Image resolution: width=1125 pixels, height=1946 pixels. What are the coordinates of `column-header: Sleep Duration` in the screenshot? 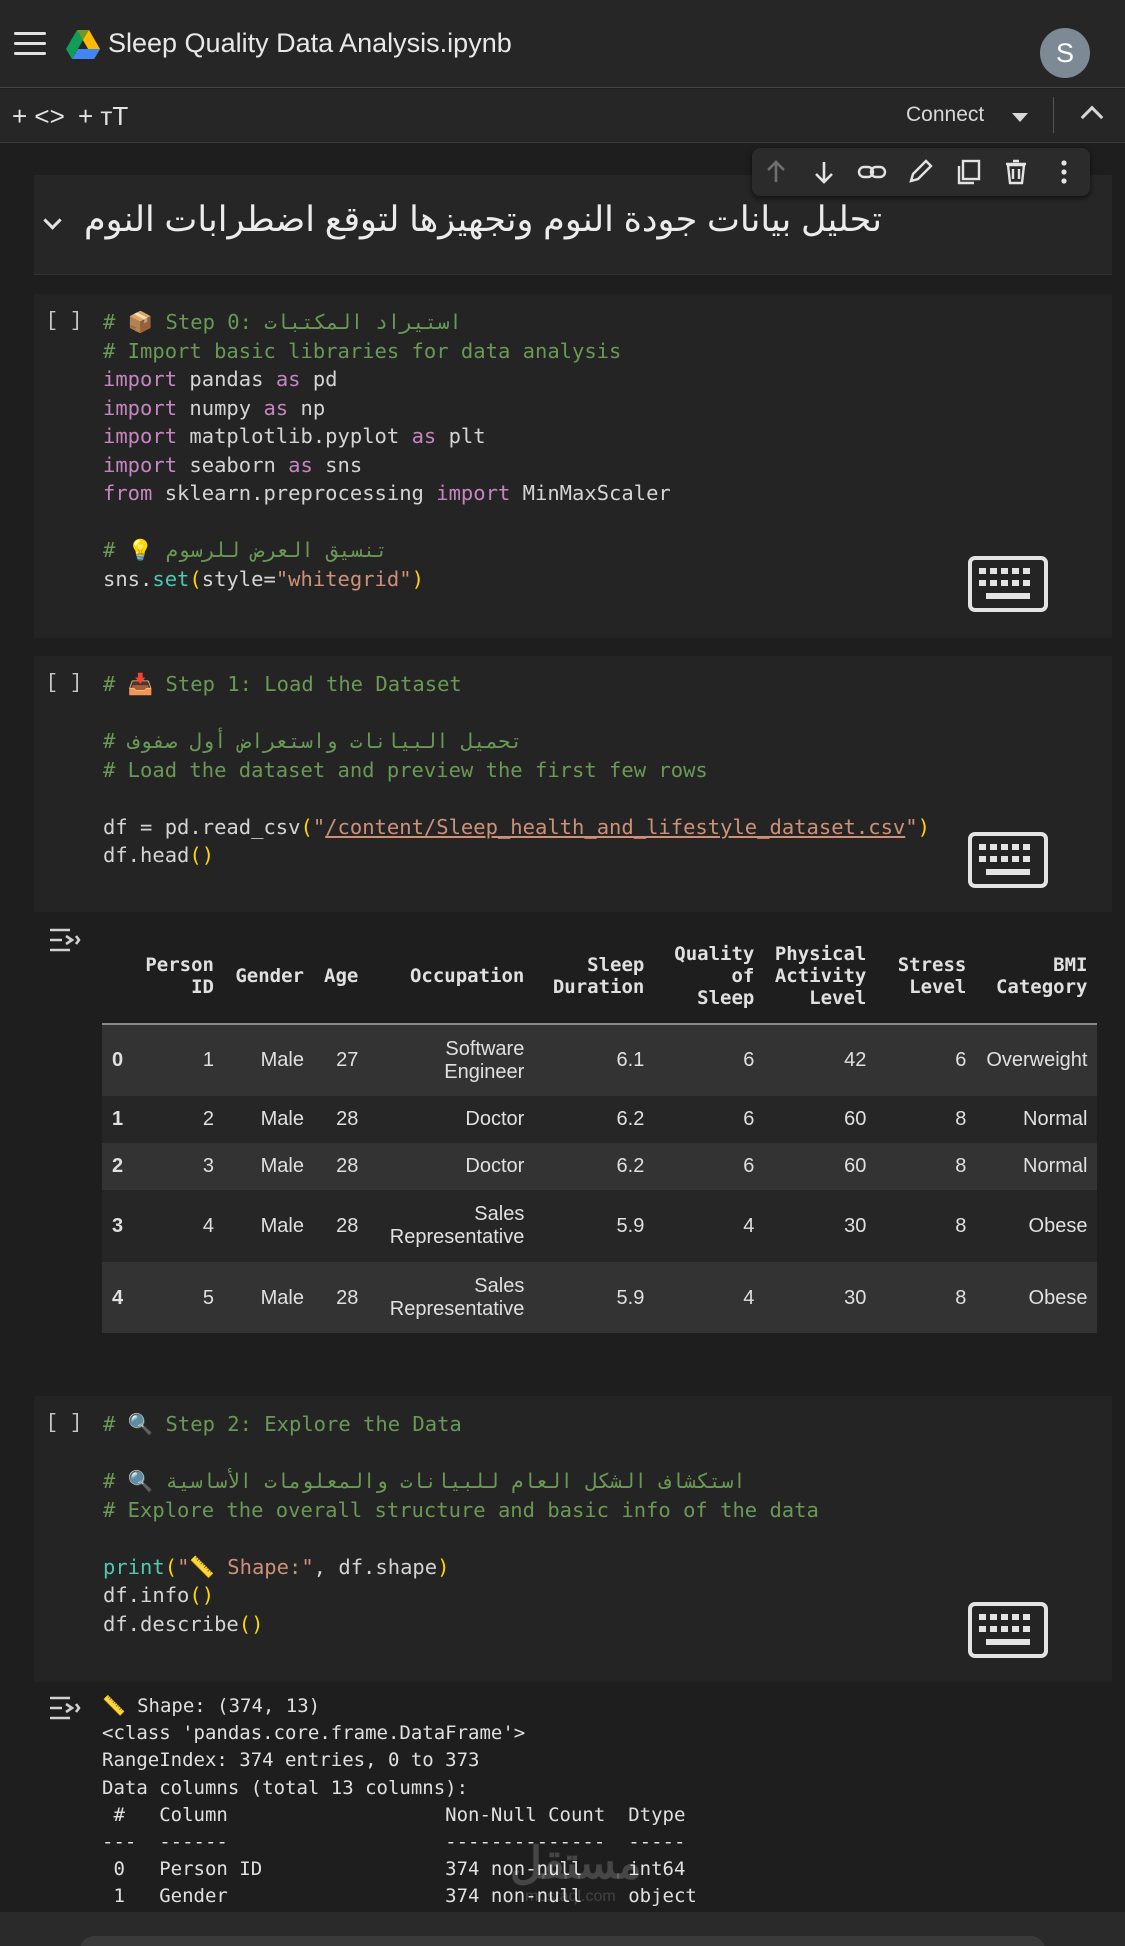 It's located at (598, 975).